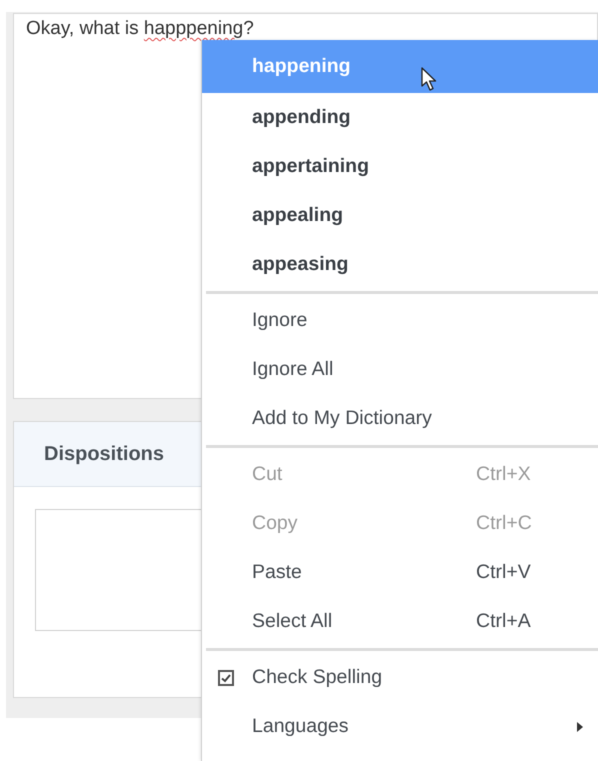  What do you see at coordinates (400, 677) in the screenshot?
I see `menu-item: Check Spelling` at bounding box center [400, 677].